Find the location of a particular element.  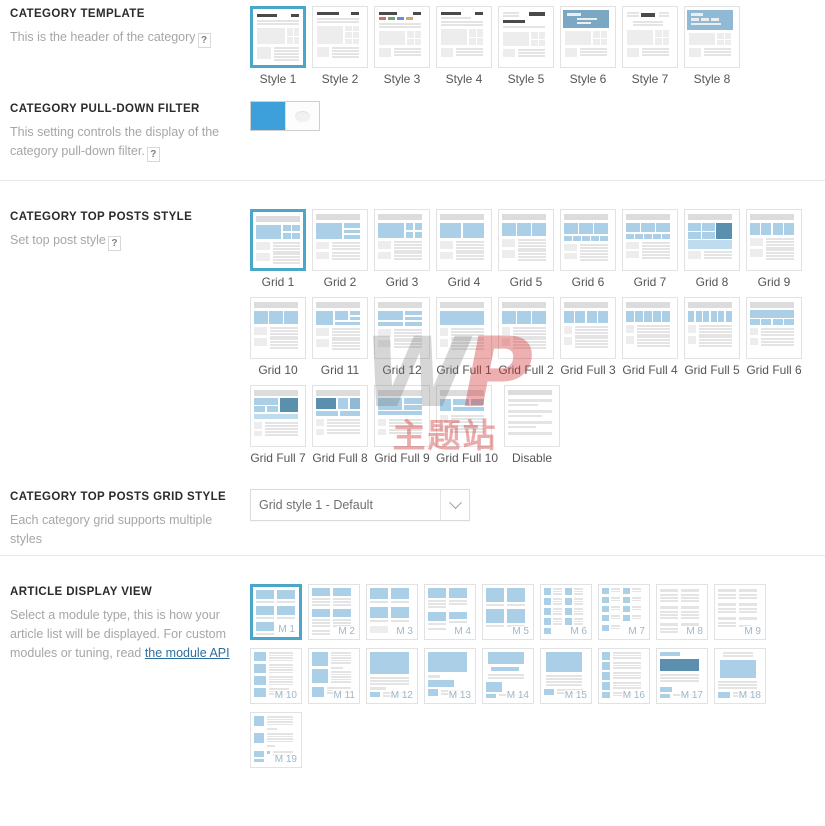

thumb-option: M 17 is located at coordinates (682, 676).